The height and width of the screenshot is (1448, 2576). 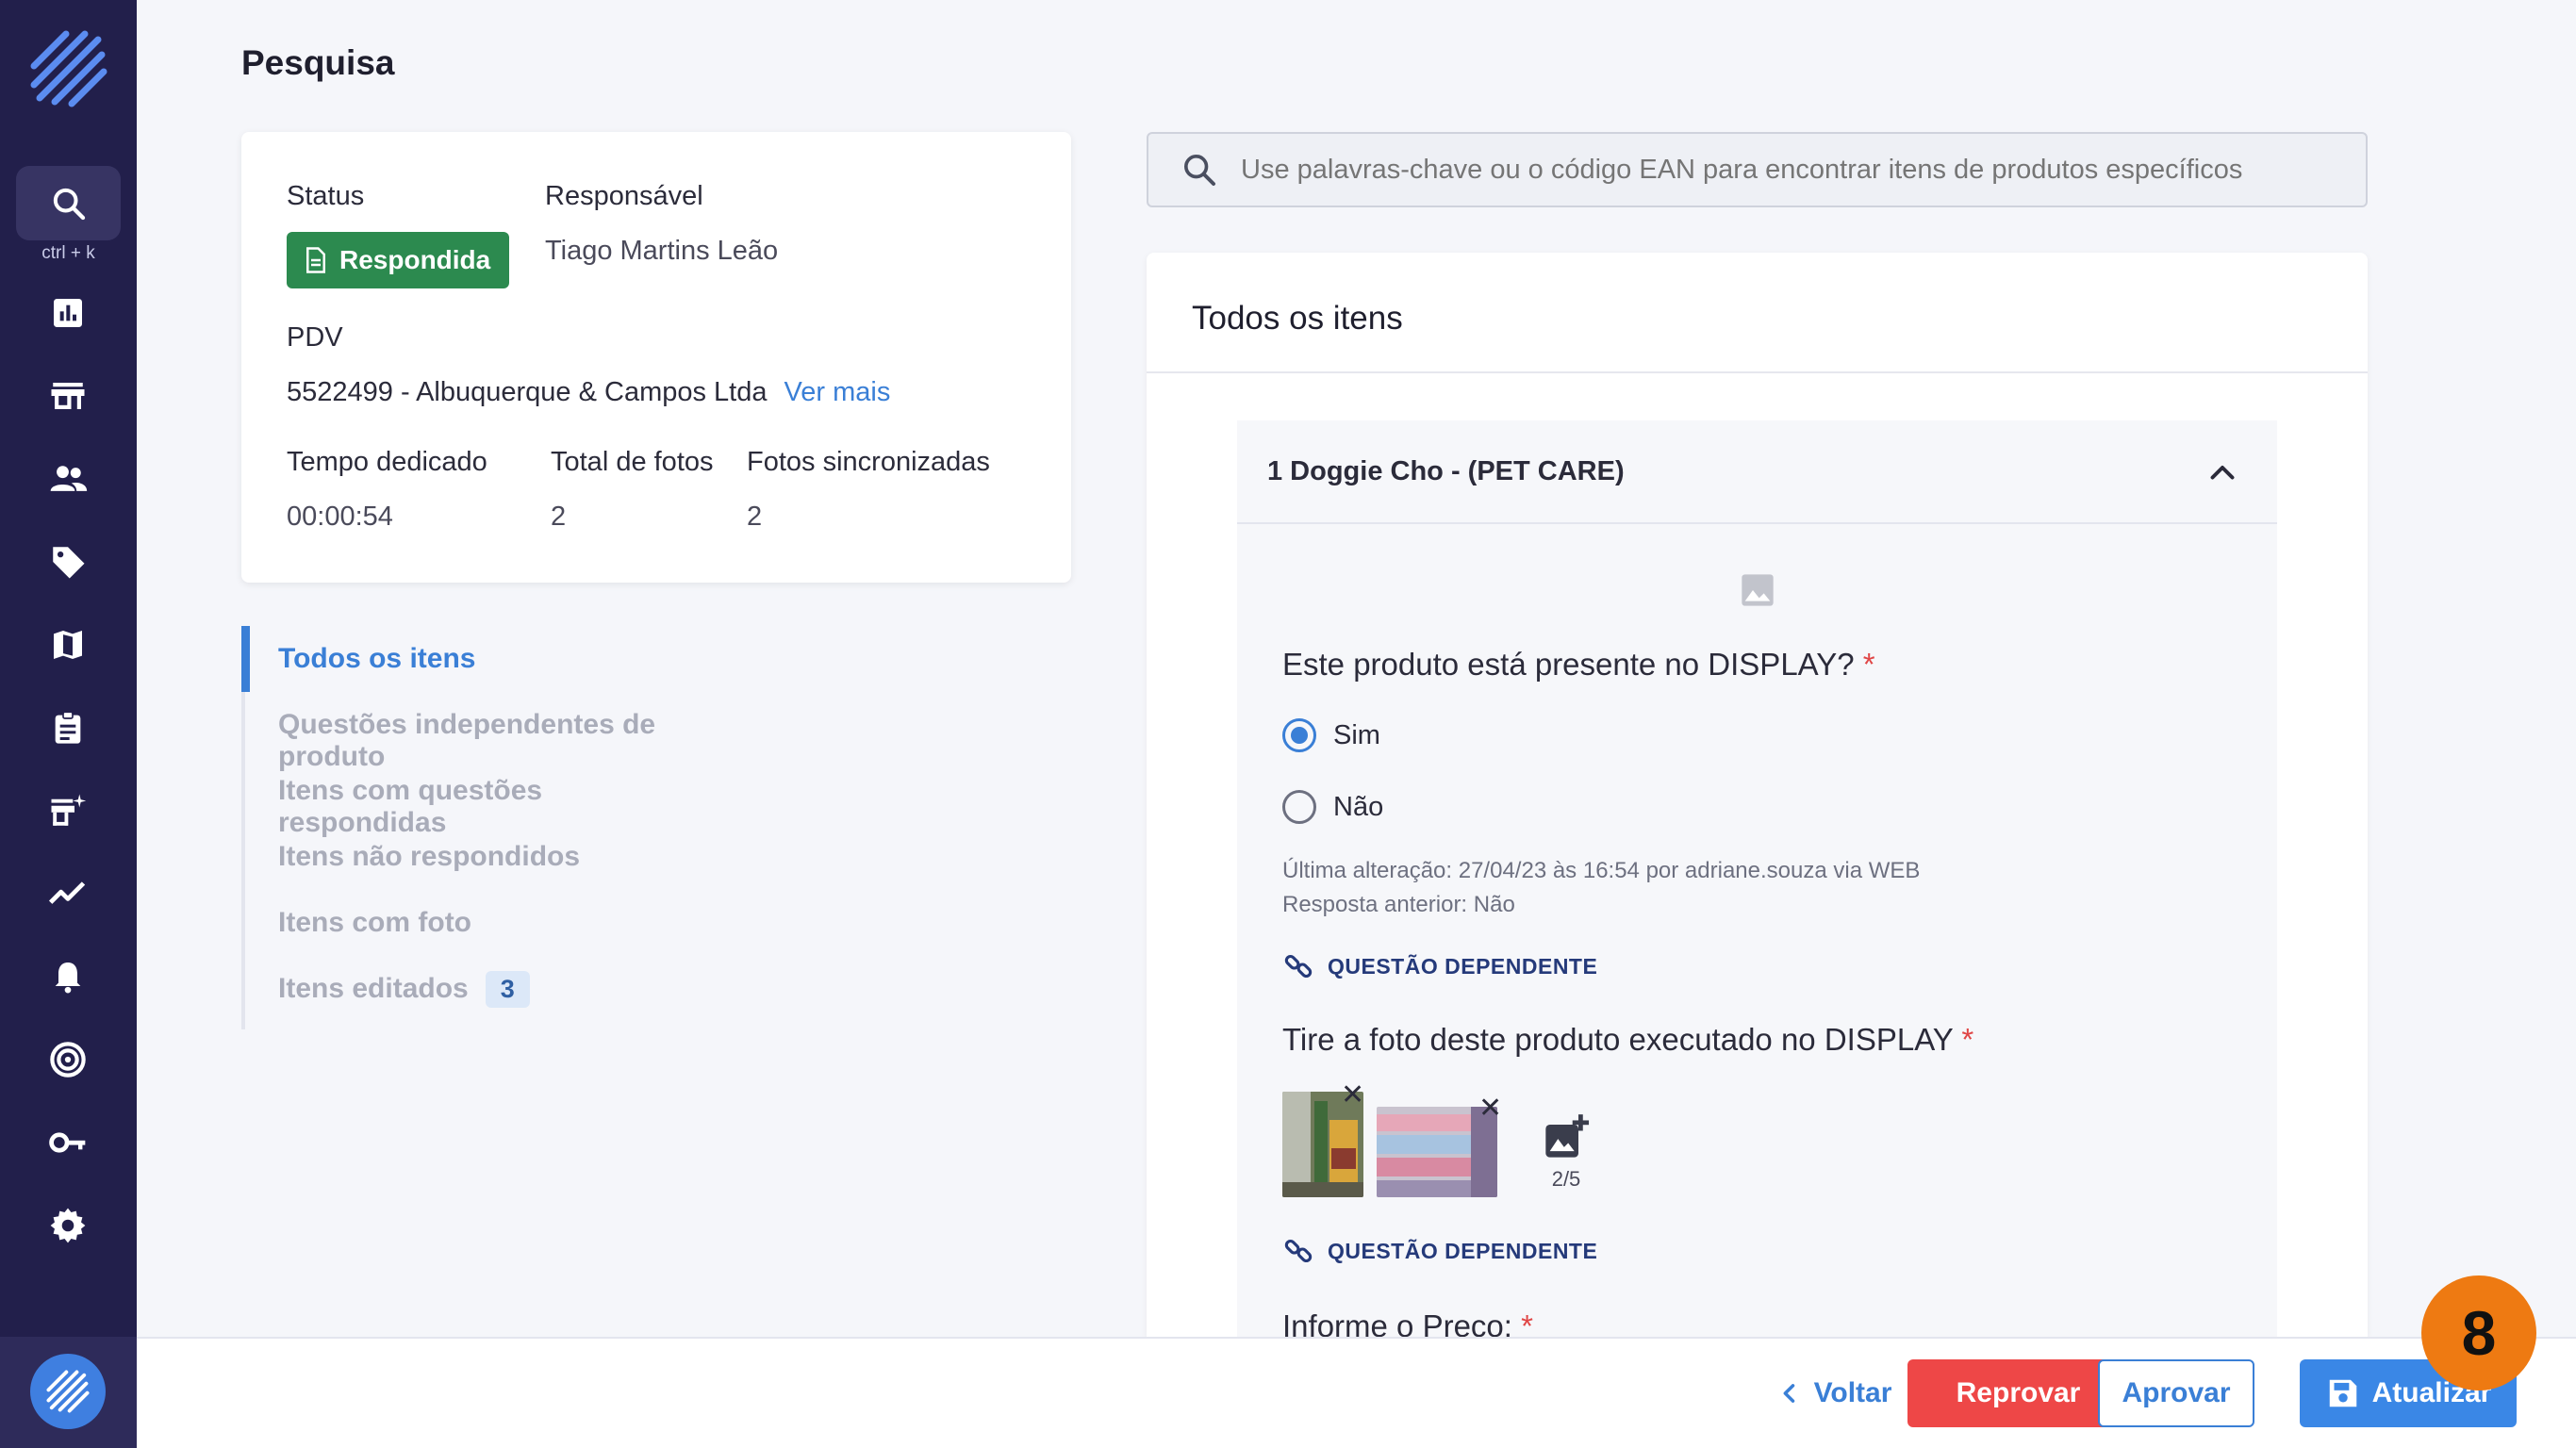 I want to click on nav-active-indicator, so click(x=245, y=659).